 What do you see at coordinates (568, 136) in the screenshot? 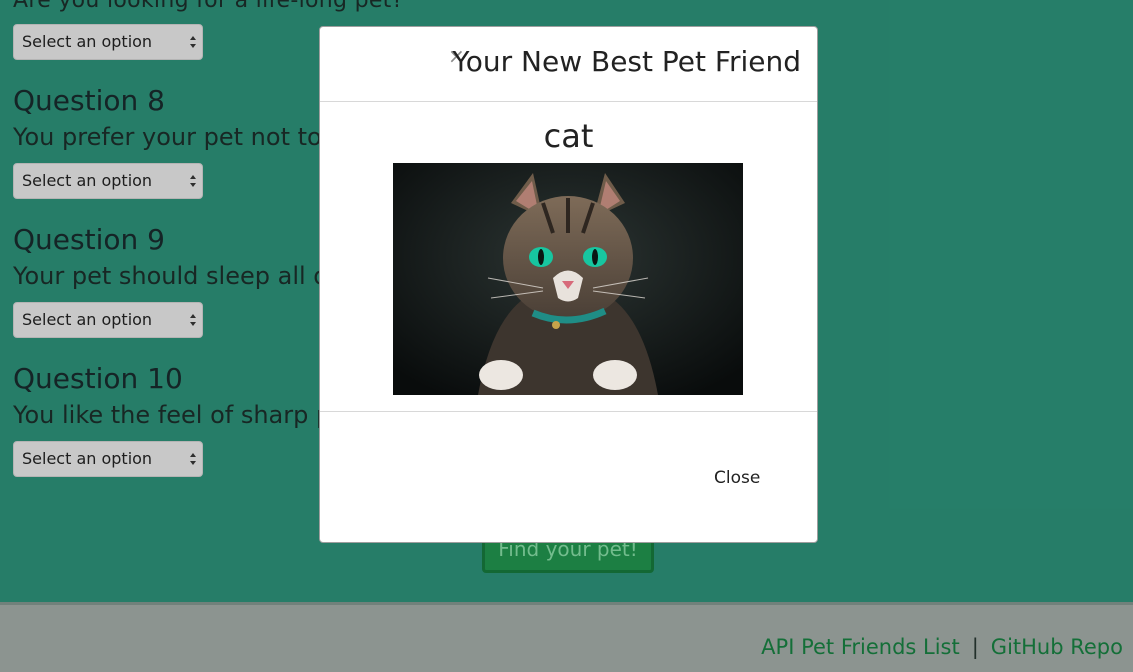
I see `pet-name: cat` at bounding box center [568, 136].